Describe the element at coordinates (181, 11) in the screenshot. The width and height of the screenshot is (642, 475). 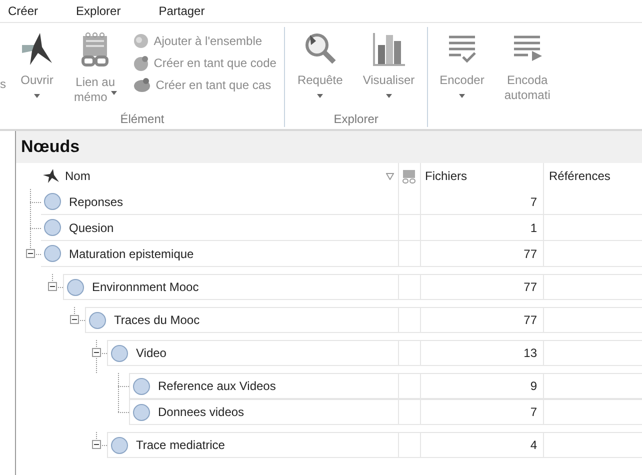
I see `menu-item: Partager` at that location.